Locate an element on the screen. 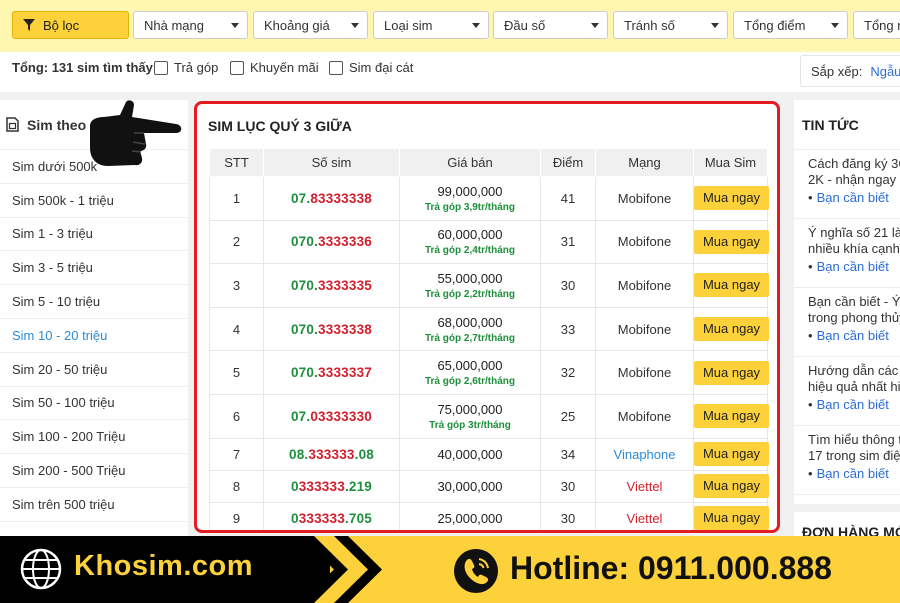  news-headline-line: trong phong thủy, is located at coordinates (854, 318).